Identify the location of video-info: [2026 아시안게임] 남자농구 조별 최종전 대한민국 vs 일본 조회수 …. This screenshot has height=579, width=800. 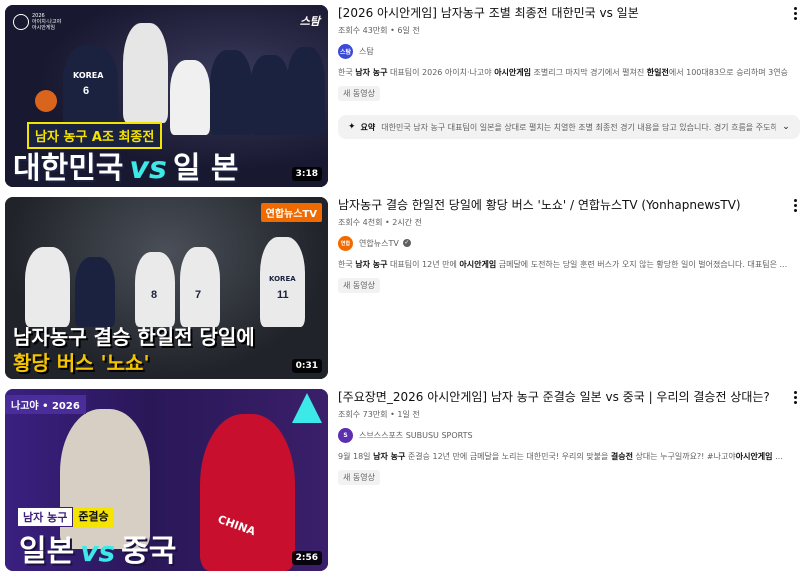
(563, 53).